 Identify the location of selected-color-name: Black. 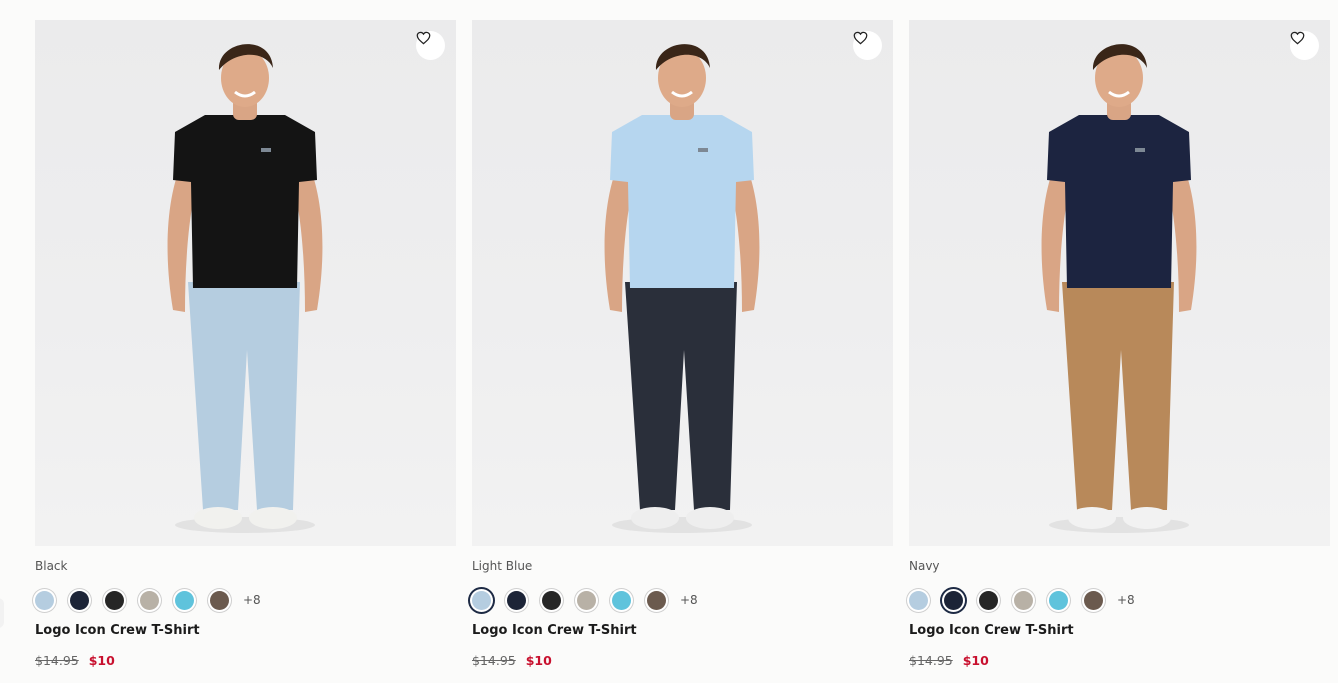
(51, 566).